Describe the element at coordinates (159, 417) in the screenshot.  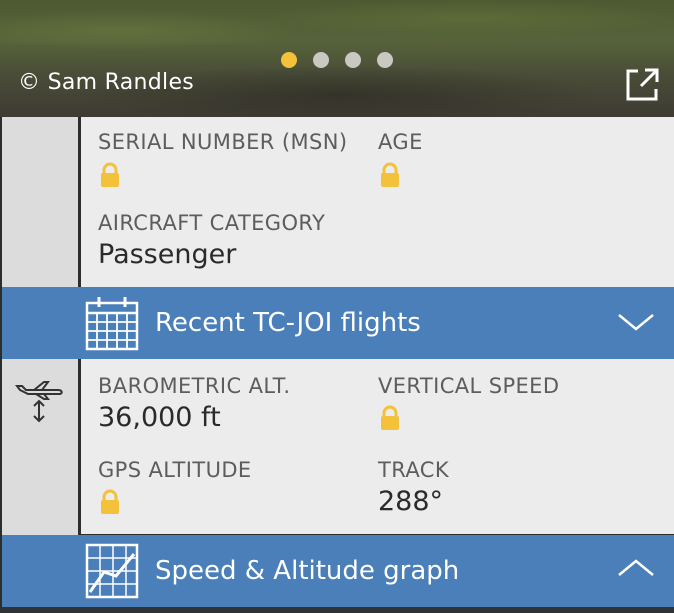
I see `barometric-alt-value: 36,000 ft` at that location.